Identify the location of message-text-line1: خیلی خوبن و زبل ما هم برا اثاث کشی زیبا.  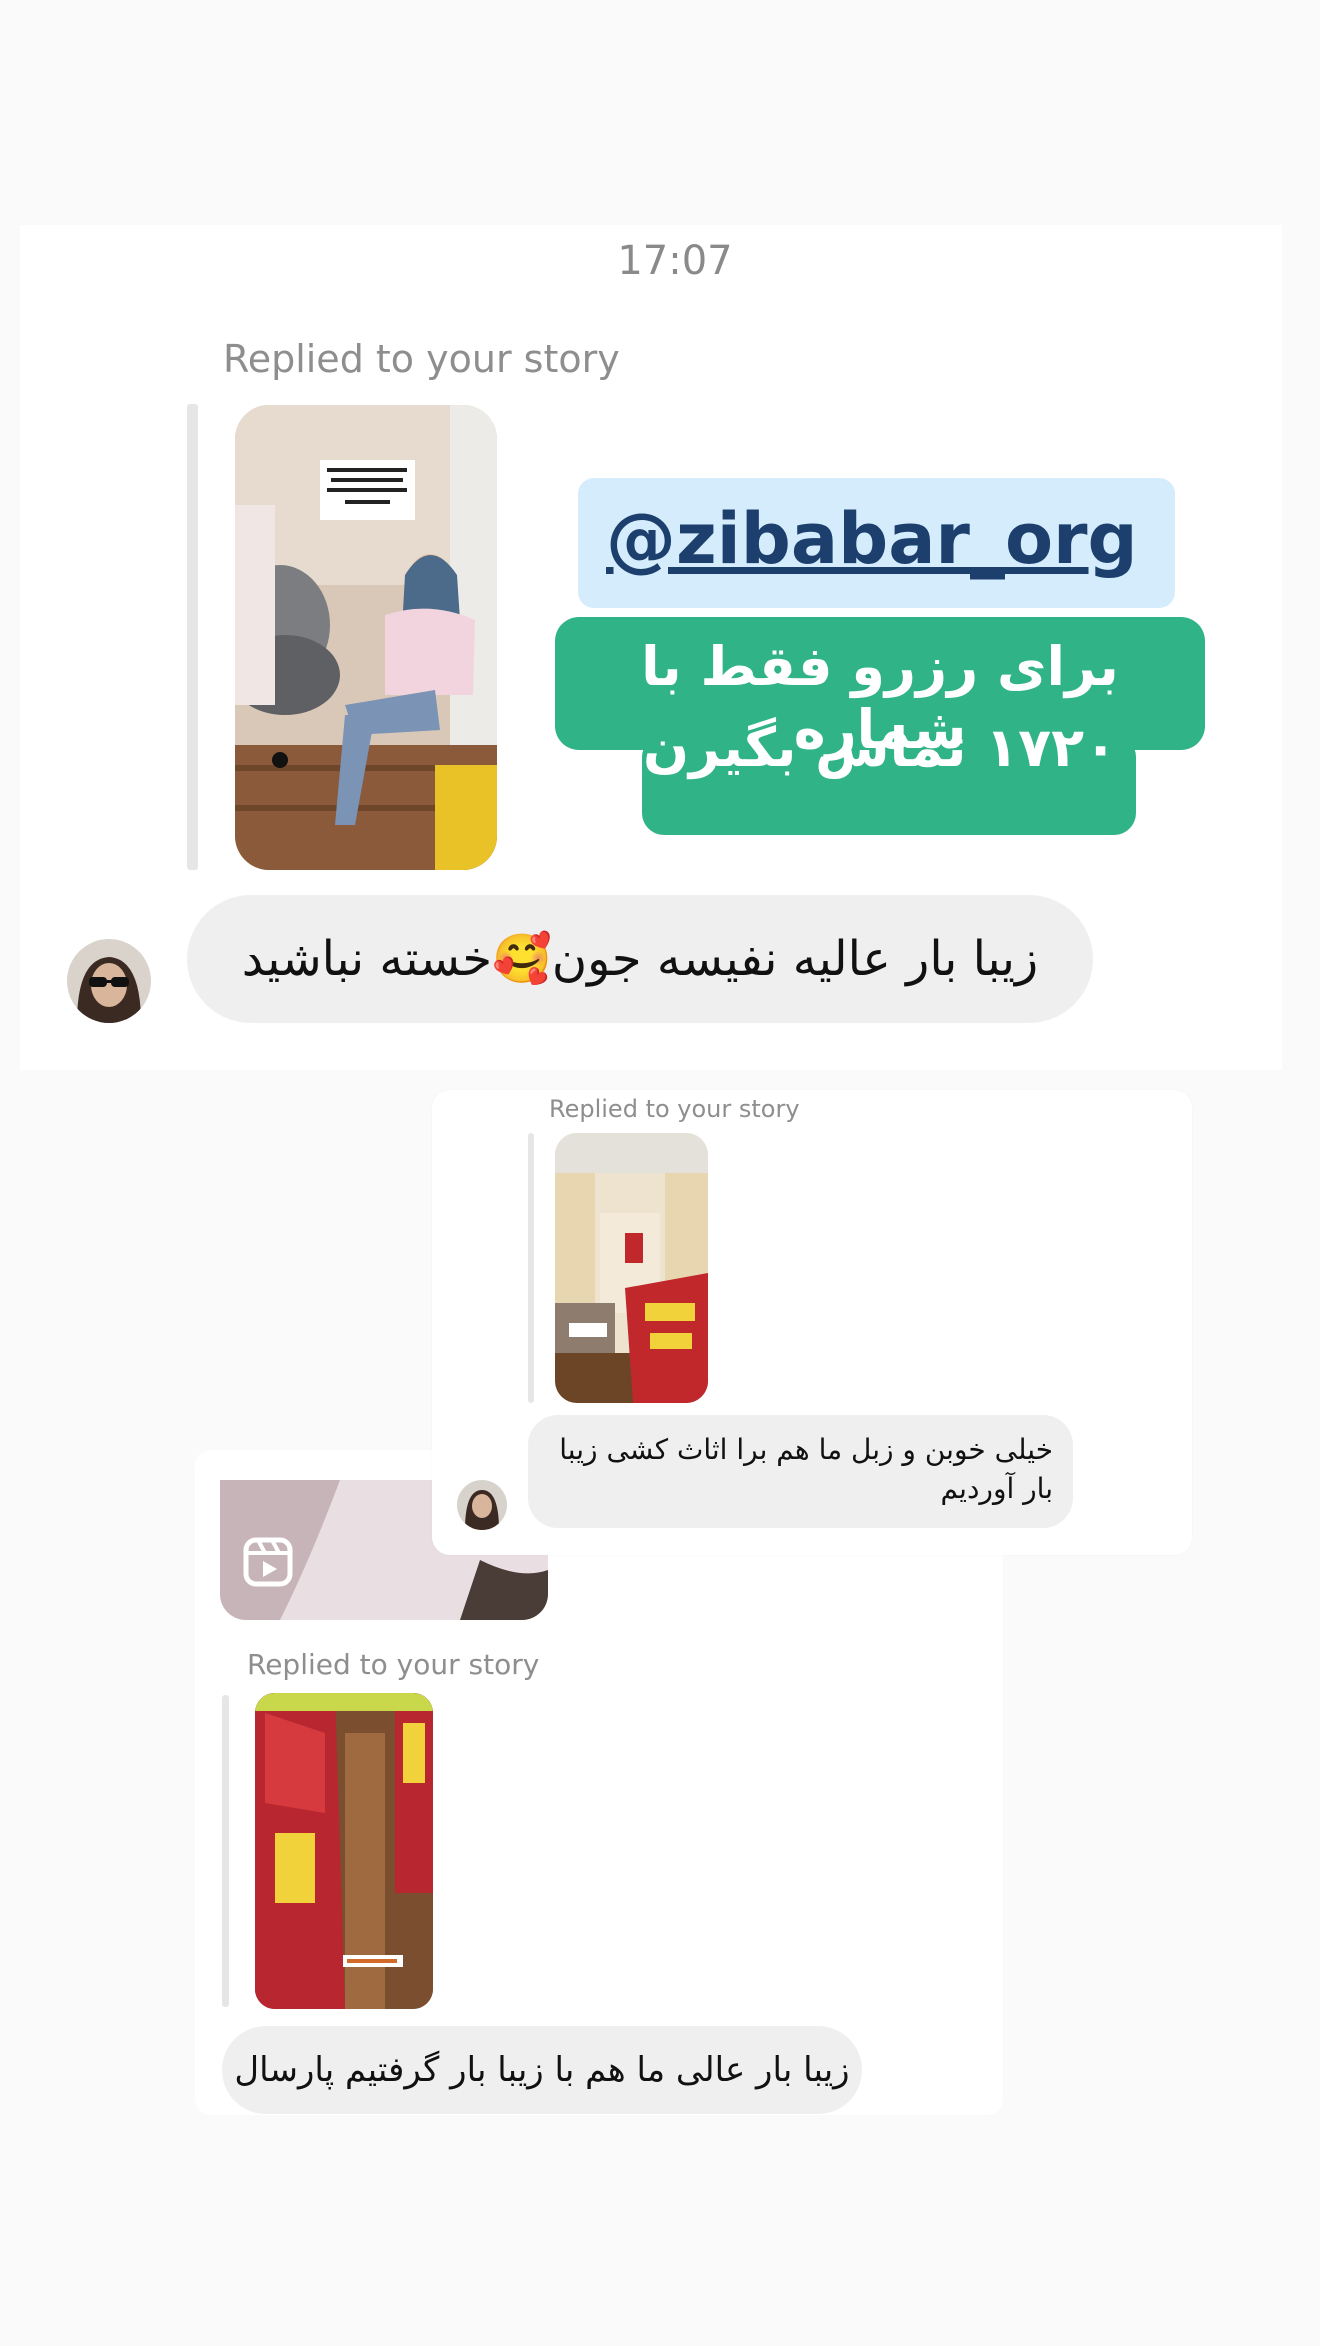
(806, 1449).